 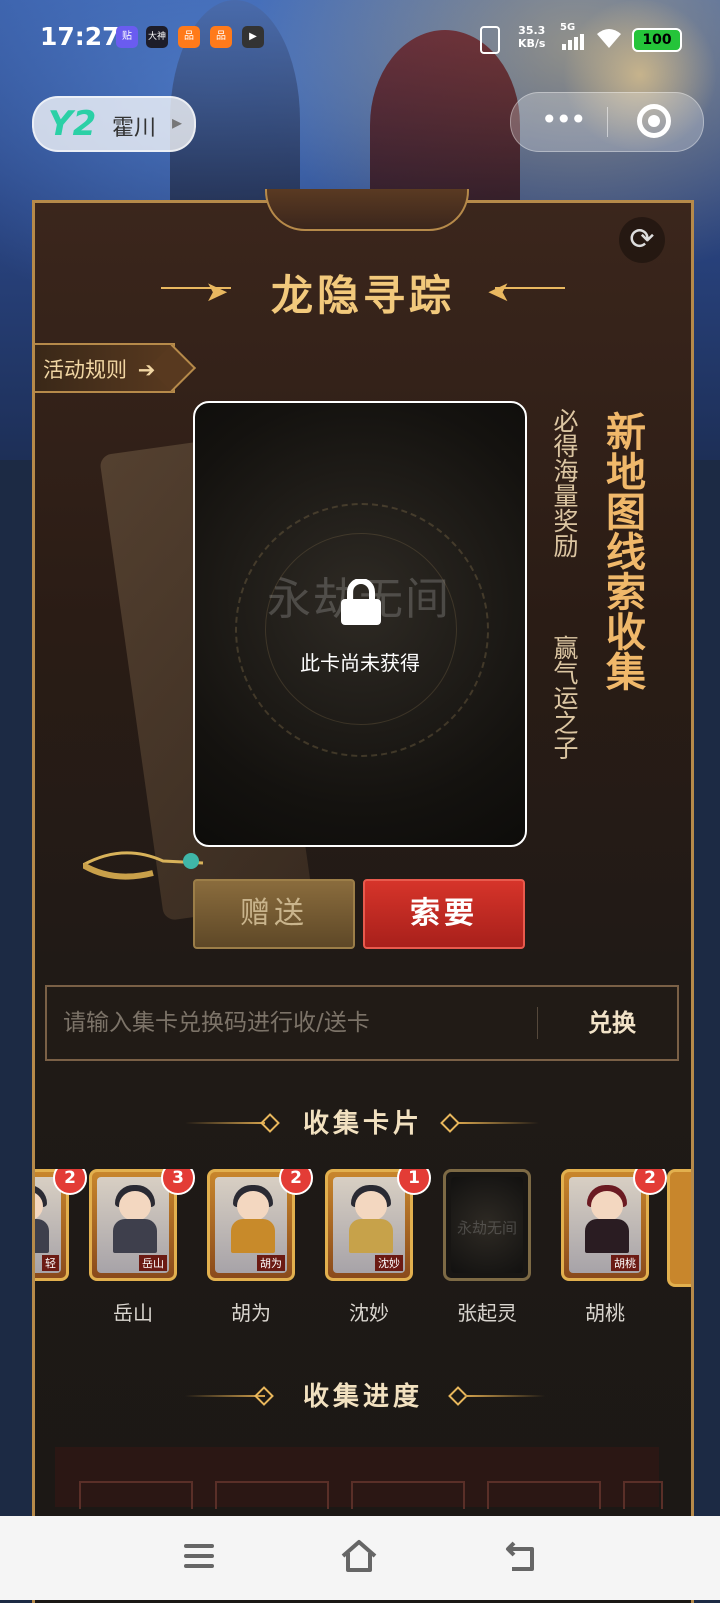 What do you see at coordinates (251, 1313) in the screenshot?
I see `card-name: 胡为` at bounding box center [251, 1313].